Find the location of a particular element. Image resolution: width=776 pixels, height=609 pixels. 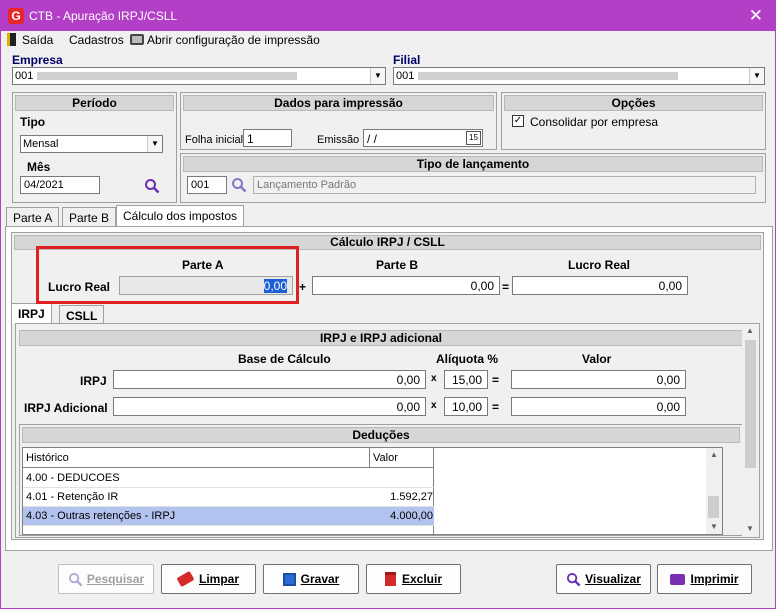

empresa-label: Empresa is located at coordinates (37, 60).